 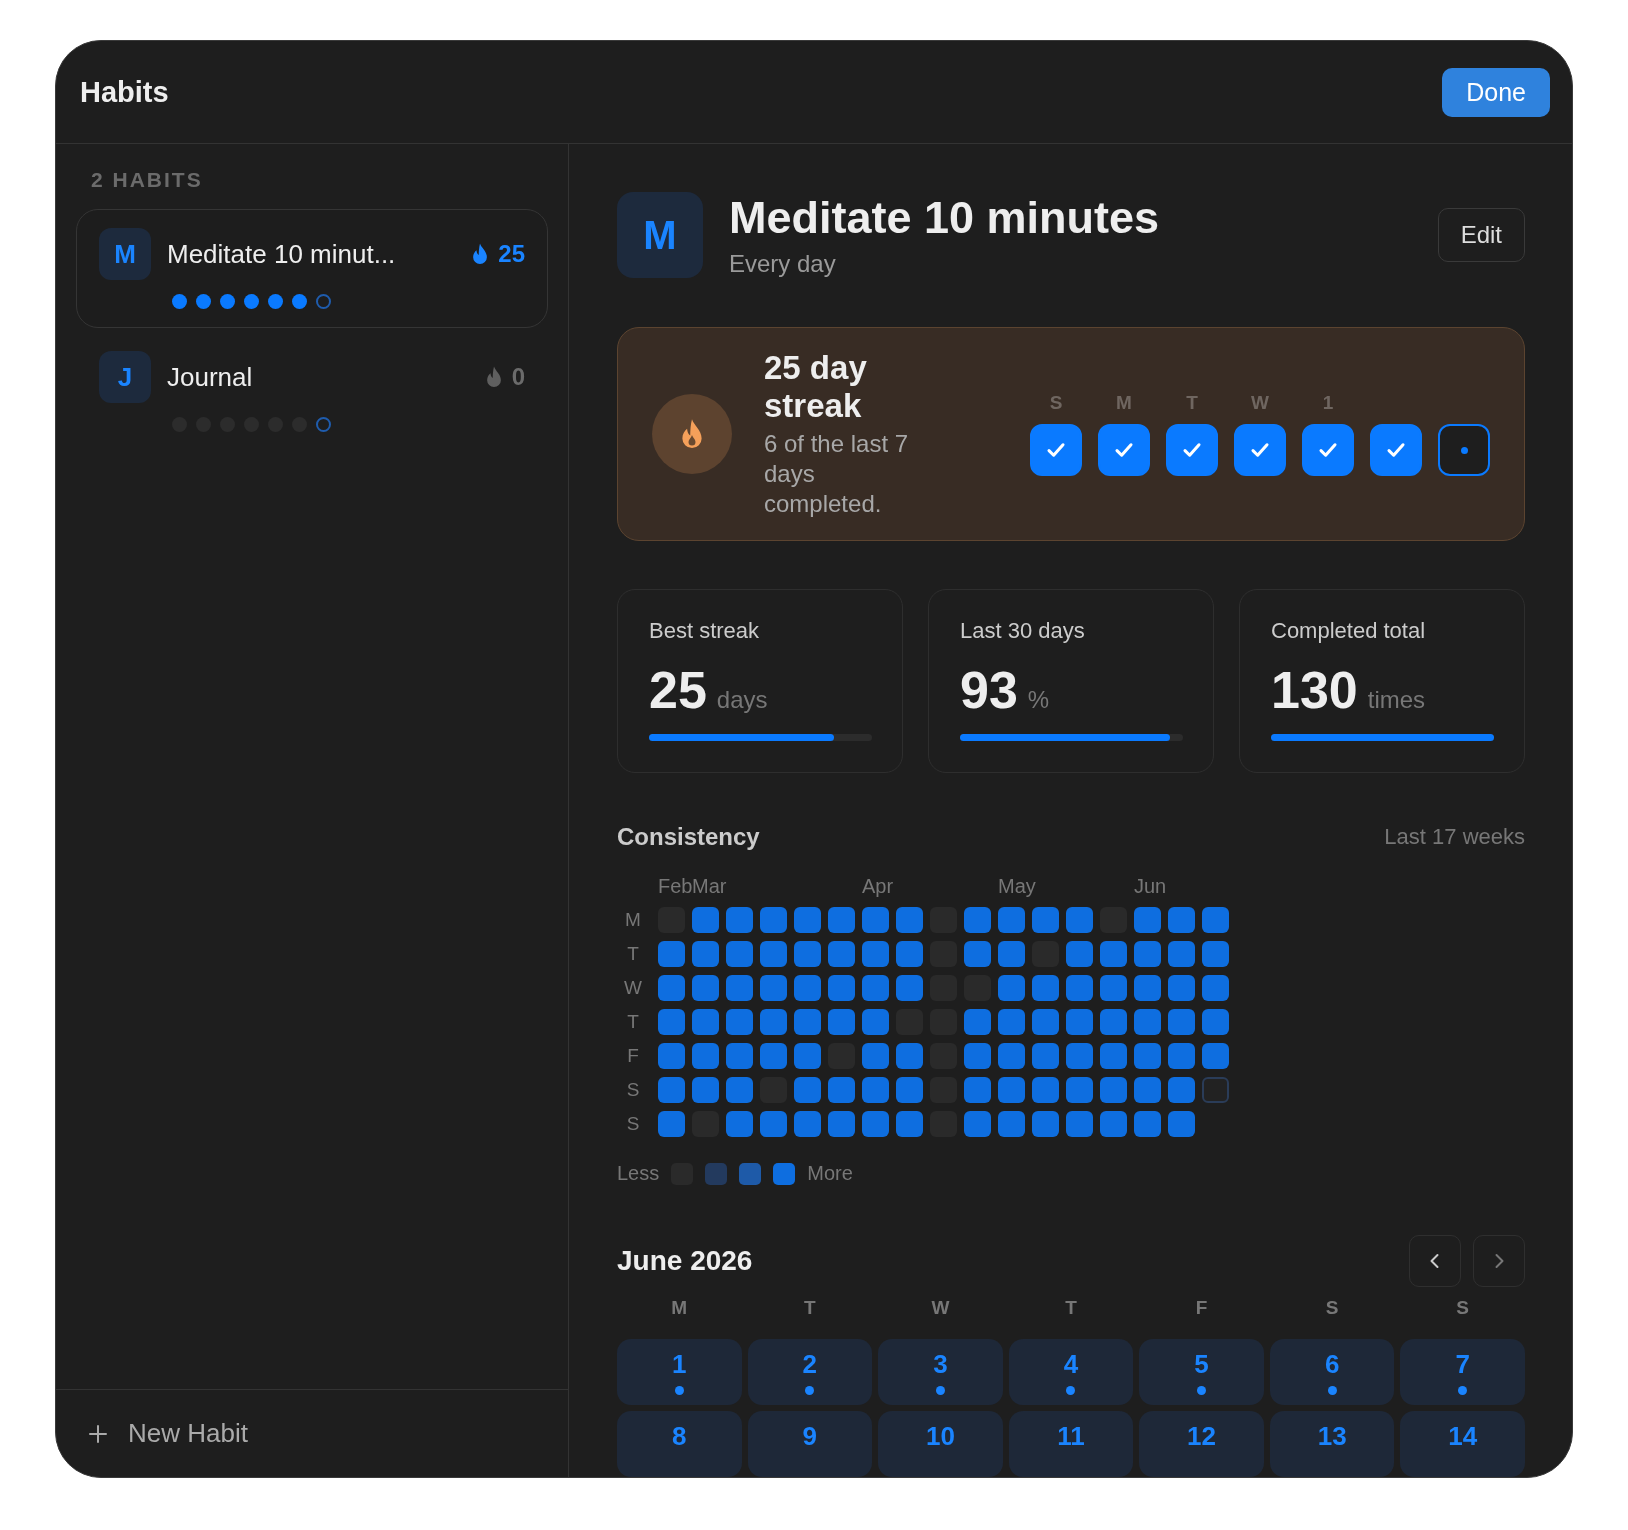 I want to click on calendar-day: 2, so click(x=810, y=1372).